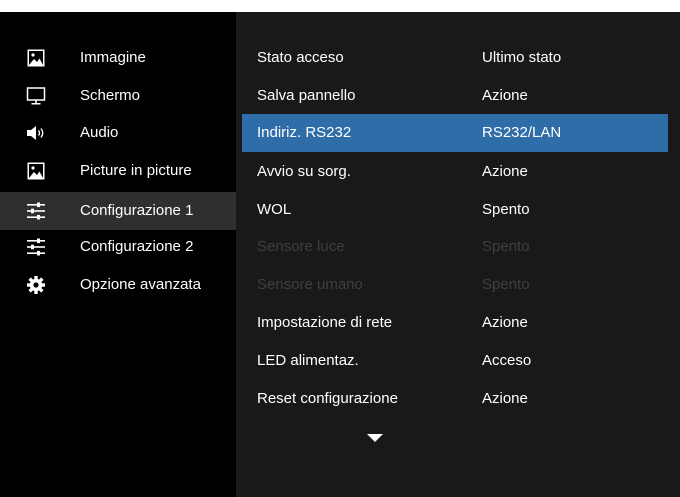 The image size is (680, 497). What do you see at coordinates (452, 323) in the screenshot?
I see `settings-row-impostazione-di-rete: Impostazione di rete Azione` at bounding box center [452, 323].